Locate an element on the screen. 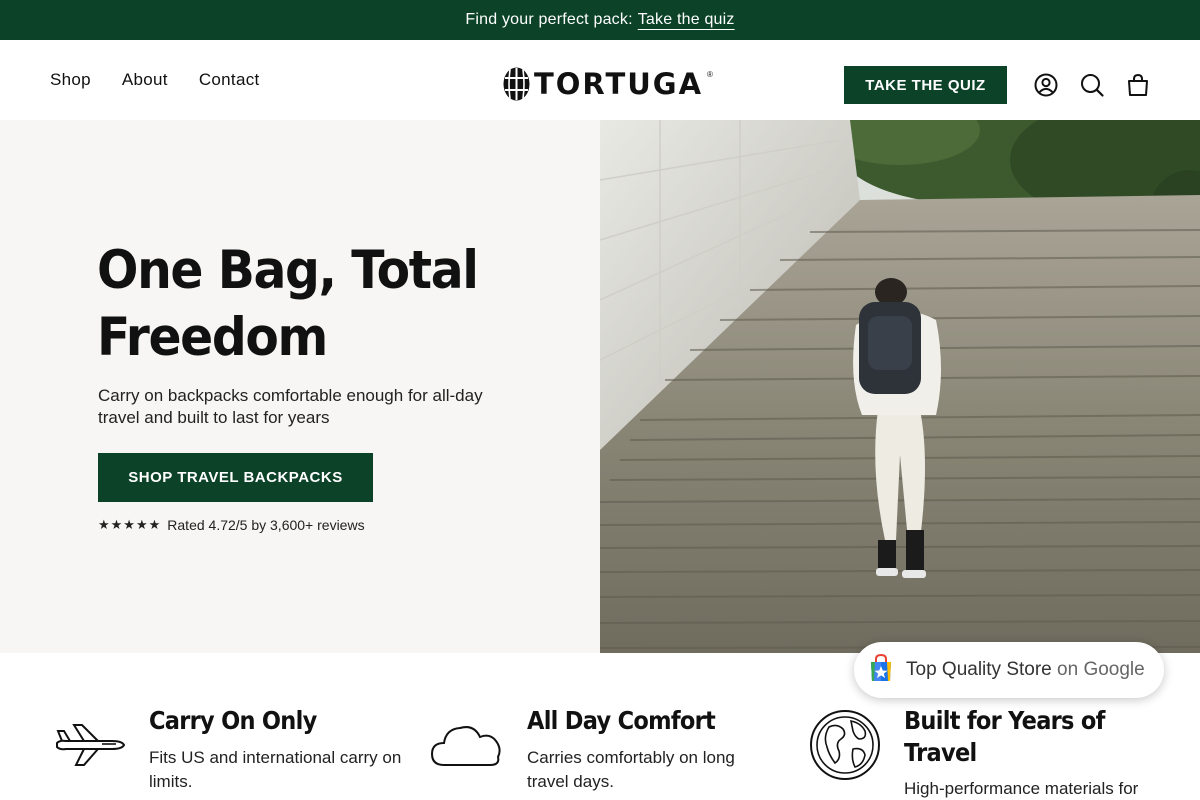 This screenshot has width=1200, height=800. take-quiz-link: Take the quiz is located at coordinates (686, 20).